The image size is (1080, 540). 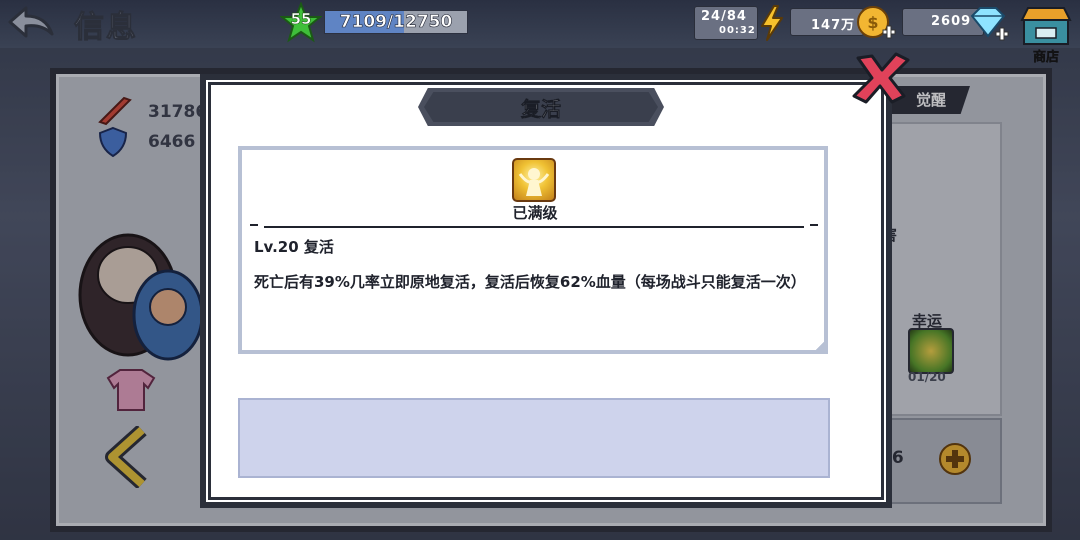 I want to click on stamina-counter: 24/84 00:32, so click(x=726, y=23).